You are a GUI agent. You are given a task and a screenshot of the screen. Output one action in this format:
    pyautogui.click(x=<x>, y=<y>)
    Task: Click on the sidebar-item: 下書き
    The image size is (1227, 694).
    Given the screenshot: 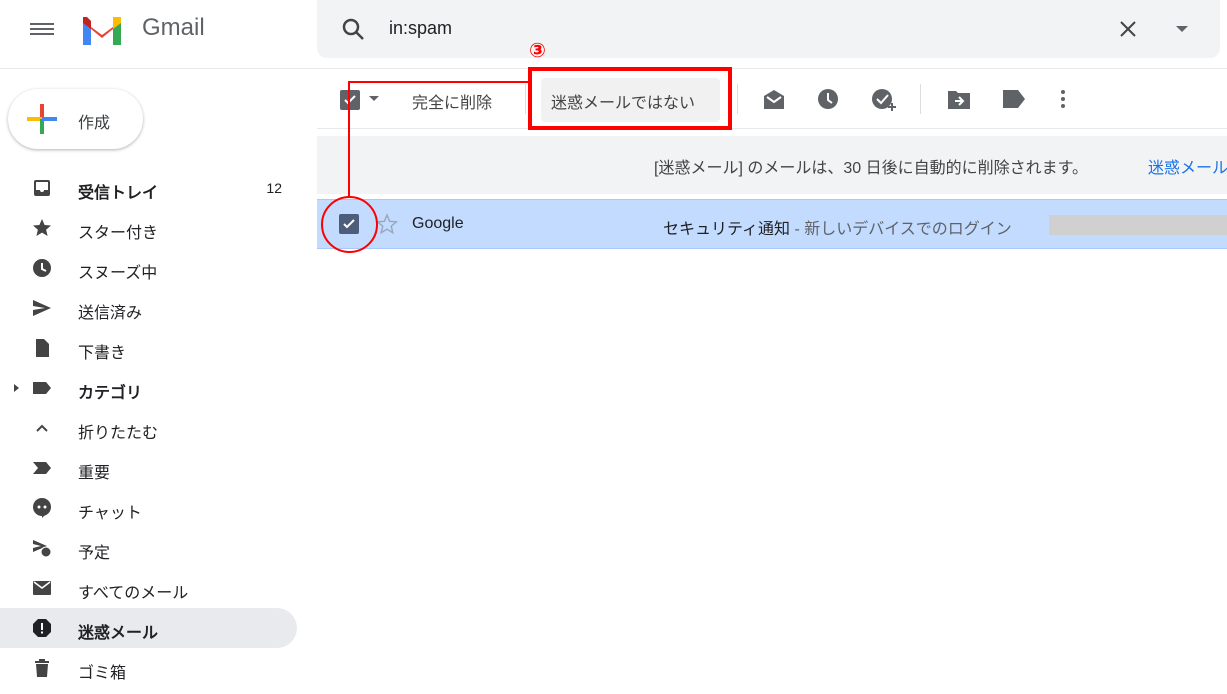 What is the action you would take?
    pyautogui.click(x=148, y=348)
    